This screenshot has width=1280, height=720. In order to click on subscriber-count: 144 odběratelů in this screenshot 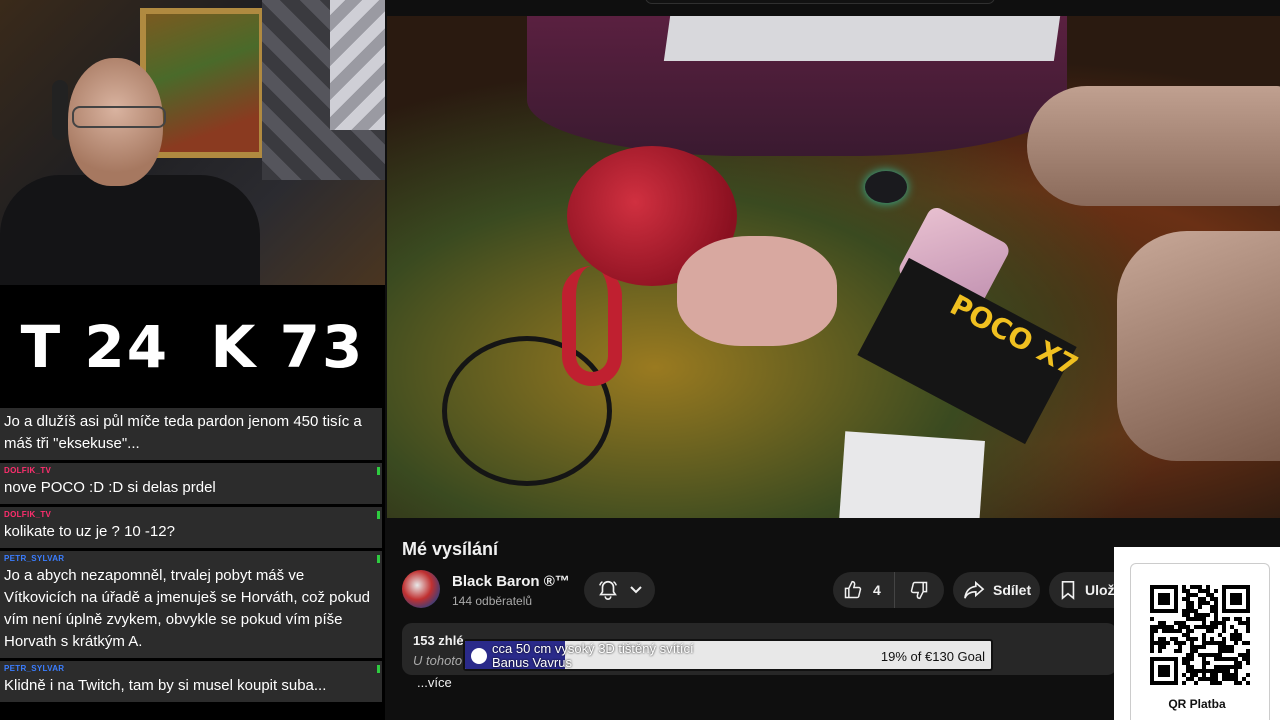, I will do `click(492, 601)`.